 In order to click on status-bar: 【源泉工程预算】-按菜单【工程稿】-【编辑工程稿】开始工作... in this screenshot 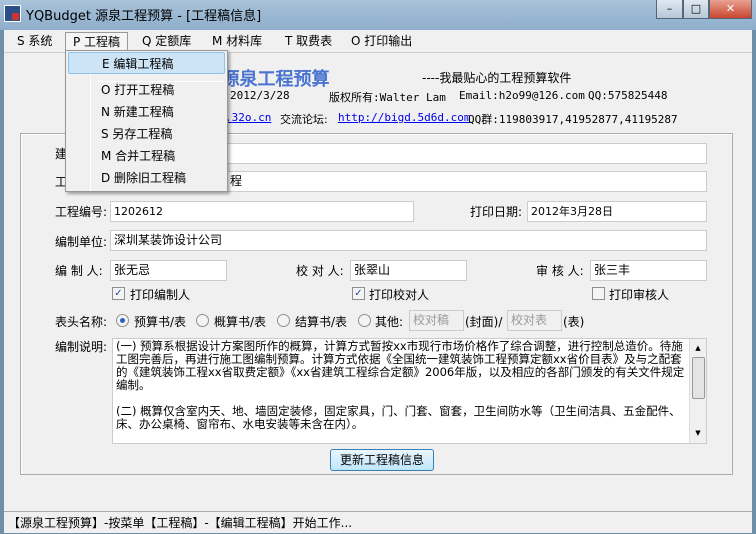, I will do `click(378, 522)`.